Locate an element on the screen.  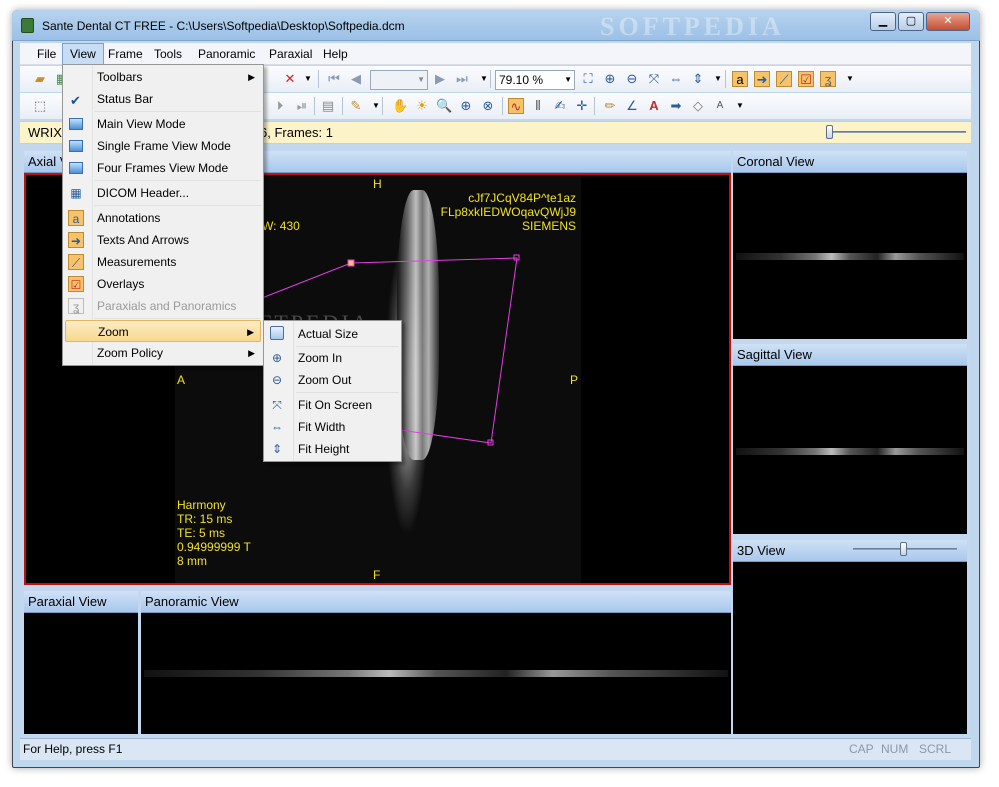
menu-item-zoom-out: ⊖ Zoom Out is located at coordinates (332, 380).